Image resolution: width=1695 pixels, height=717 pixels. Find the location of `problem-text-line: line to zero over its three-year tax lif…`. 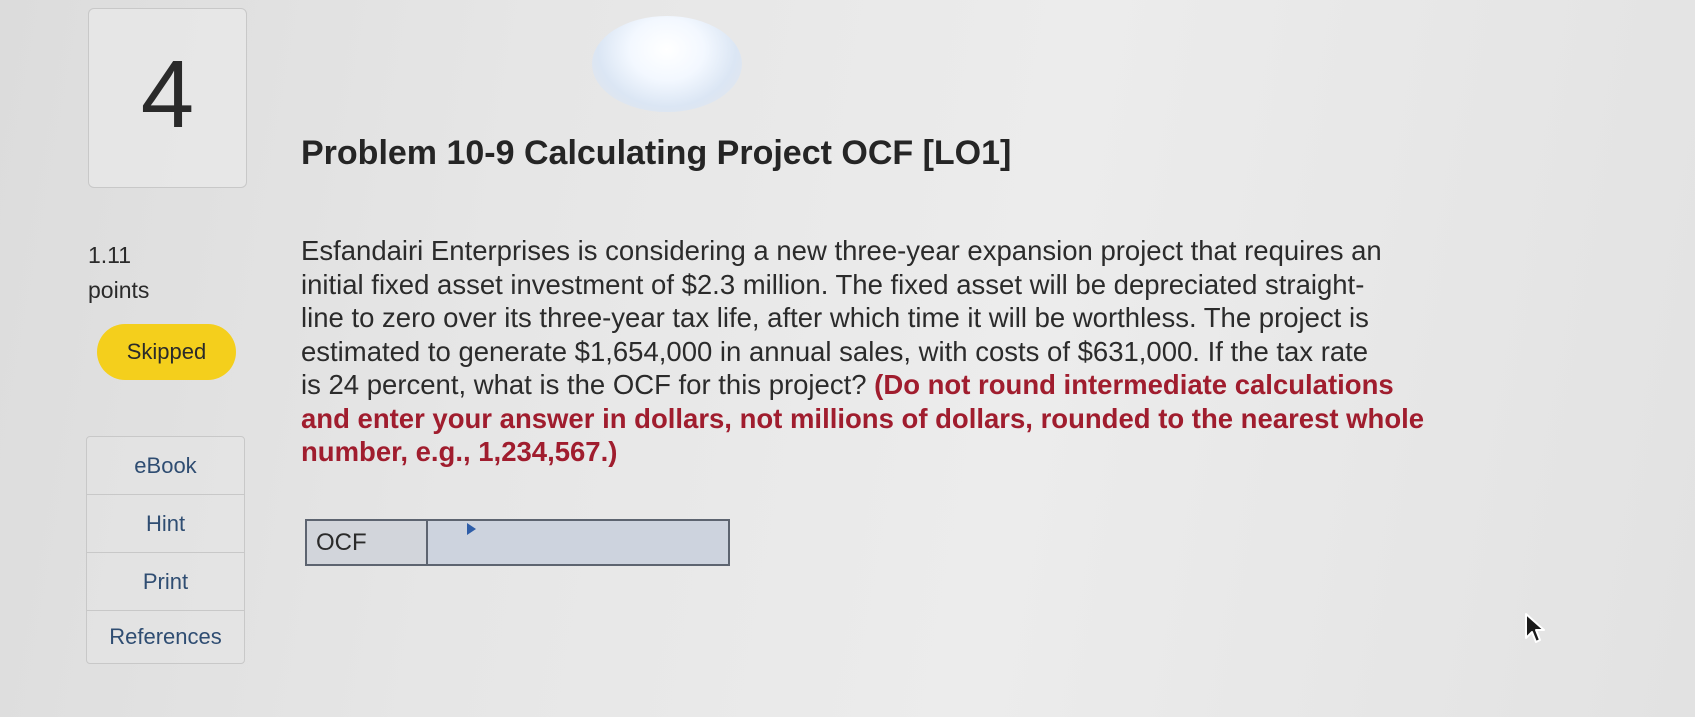

problem-text-line: line to zero over its three-year tax lif… is located at coordinates (835, 317).